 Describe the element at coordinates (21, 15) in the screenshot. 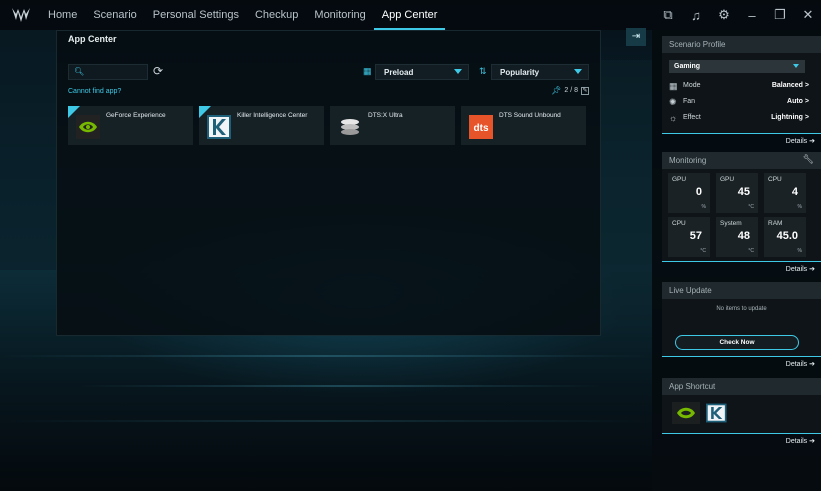

I see `predator-logo-icon` at that location.